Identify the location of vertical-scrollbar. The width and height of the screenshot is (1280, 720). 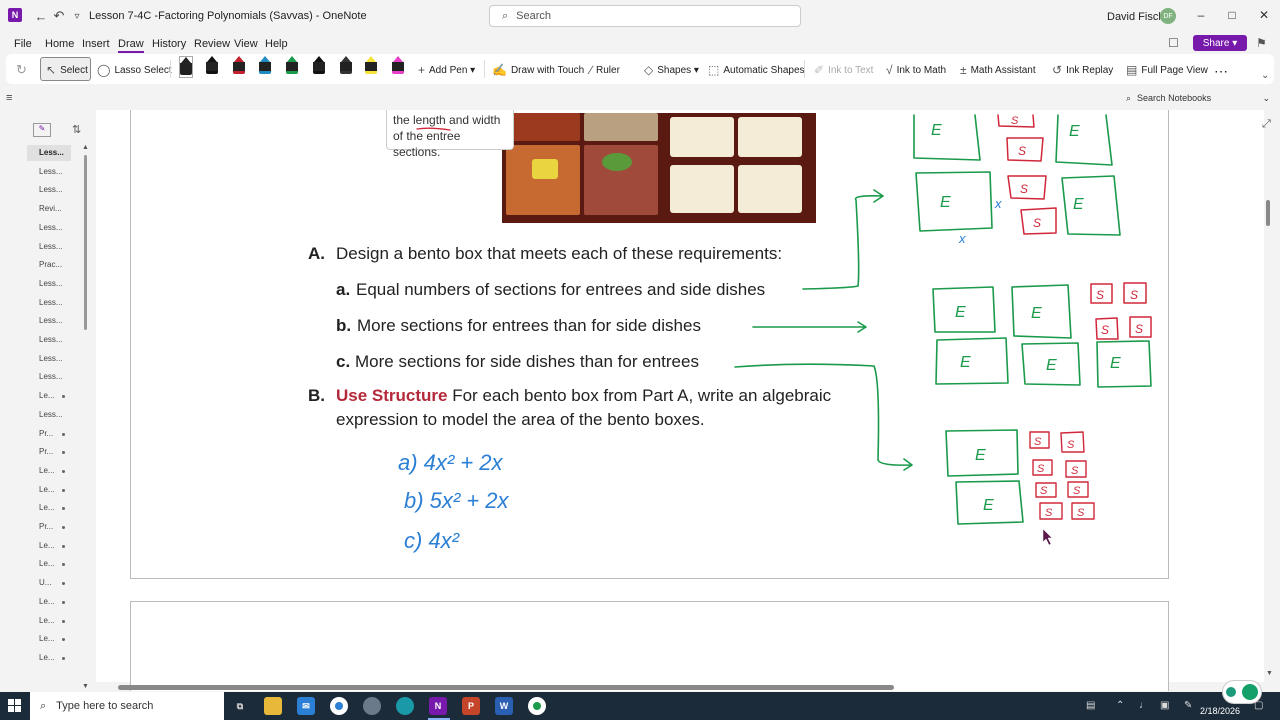
(1268, 213).